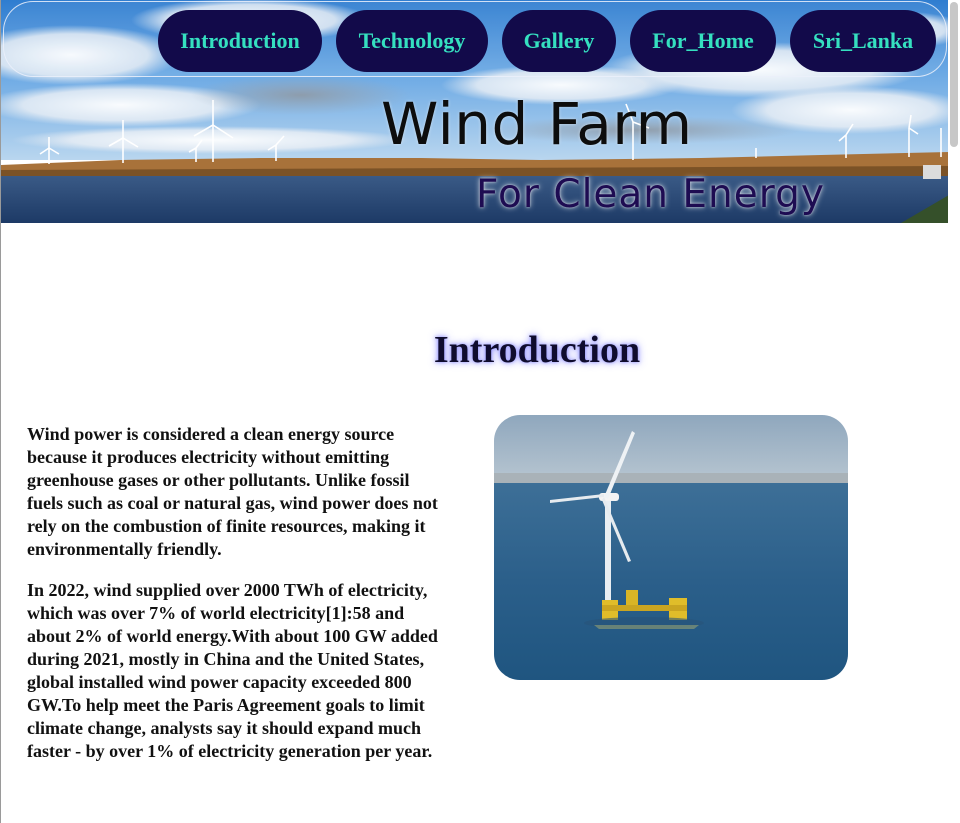  Describe the element at coordinates (537, 124) in the screenshot. I see `site-title: Wind Farm` at that location.